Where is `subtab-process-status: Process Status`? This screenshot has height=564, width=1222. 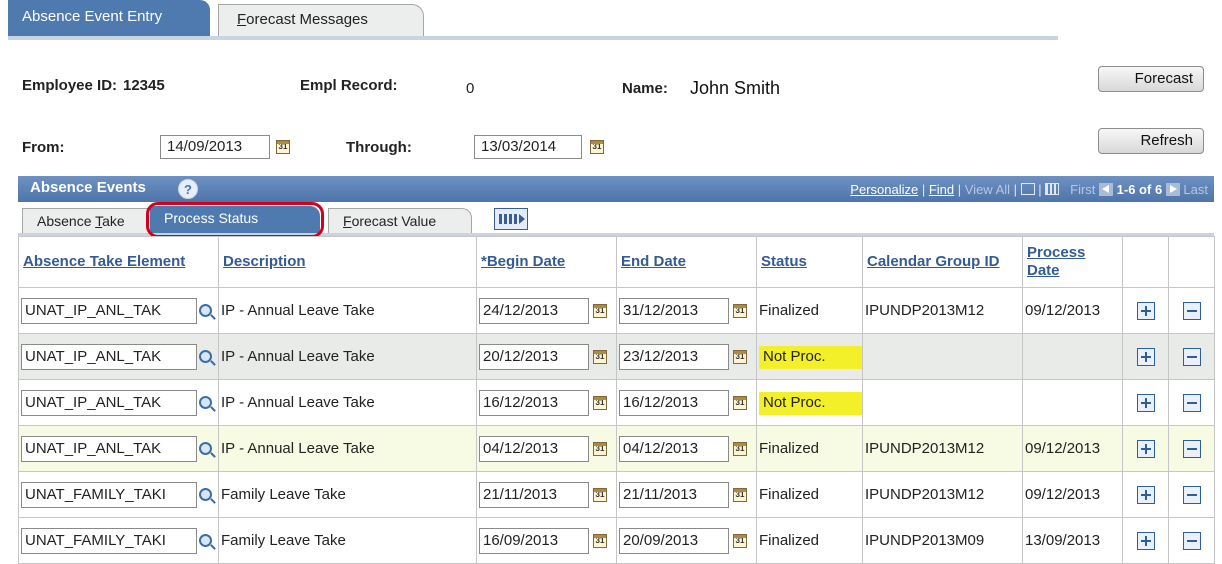 subtab-process-status: Process Status is located at coordinates (235, 221).